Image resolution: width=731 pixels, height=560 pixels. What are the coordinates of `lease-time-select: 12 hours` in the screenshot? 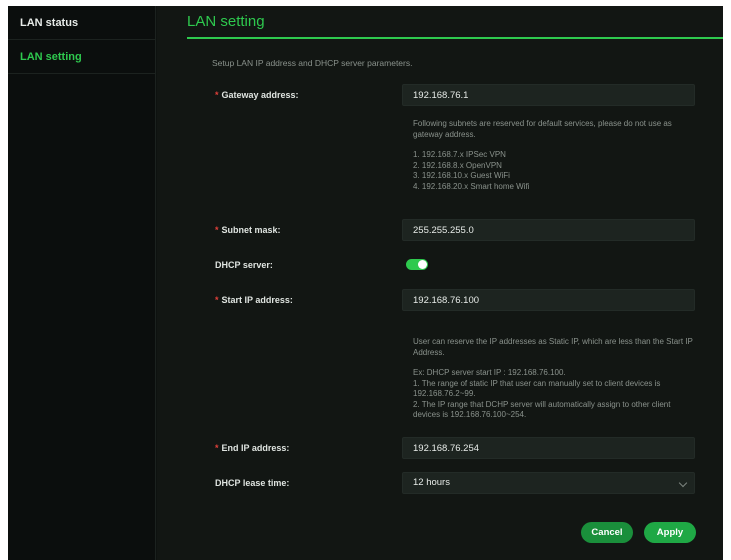 It's located at (548, 483).